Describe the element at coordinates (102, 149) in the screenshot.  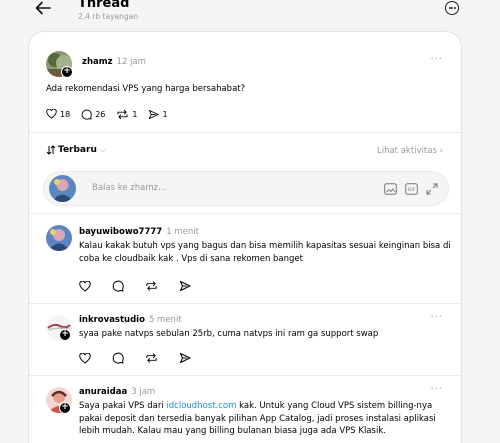
I see `chevron-down-icon: ⌵` at that location.